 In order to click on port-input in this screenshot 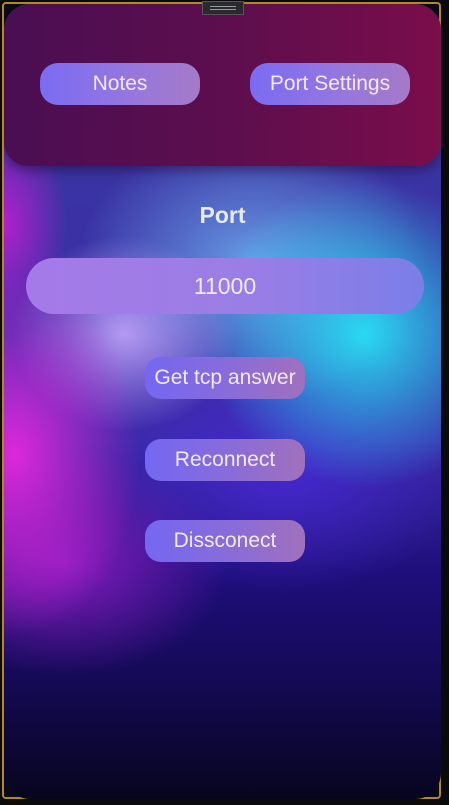, I will do `click(225, 286)`.